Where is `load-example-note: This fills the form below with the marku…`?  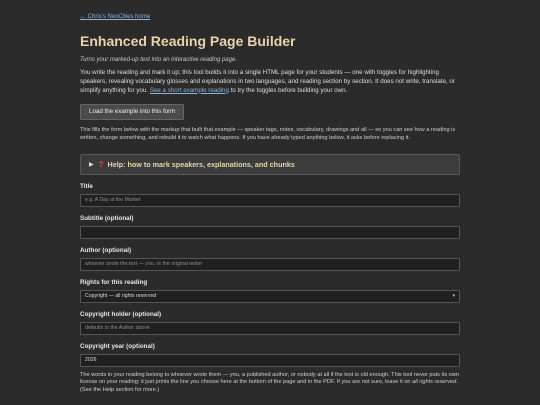
load-example-note: This fills the form below with the marku… is located at coordinates (268, 134).